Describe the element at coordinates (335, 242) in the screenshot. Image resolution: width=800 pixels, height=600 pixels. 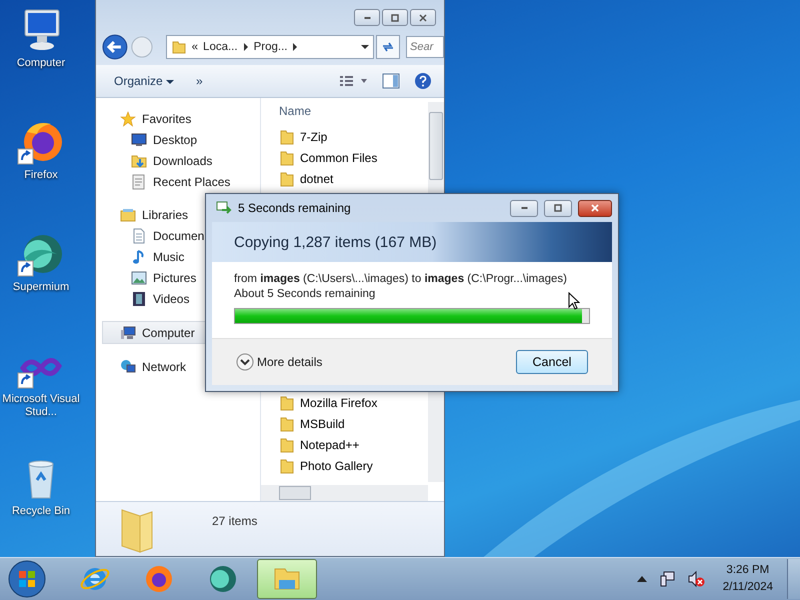
I see `copy-heading: Copying 1,287 items (167 MB)` at that location.